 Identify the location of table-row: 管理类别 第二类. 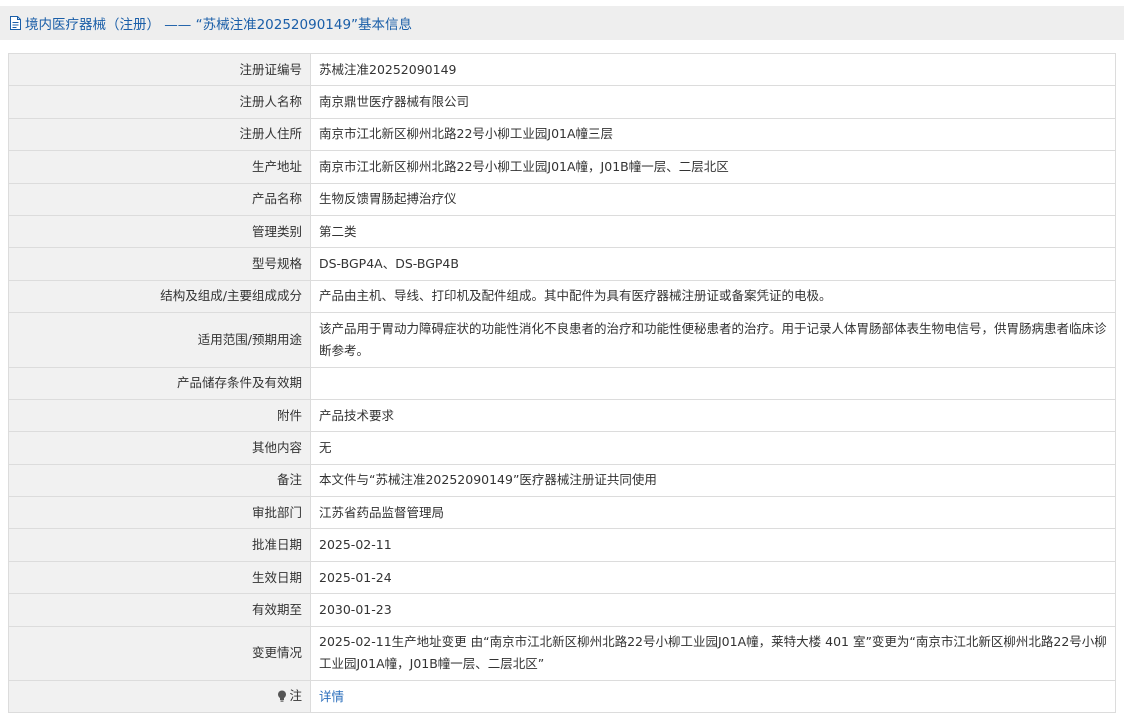
(562, 231).